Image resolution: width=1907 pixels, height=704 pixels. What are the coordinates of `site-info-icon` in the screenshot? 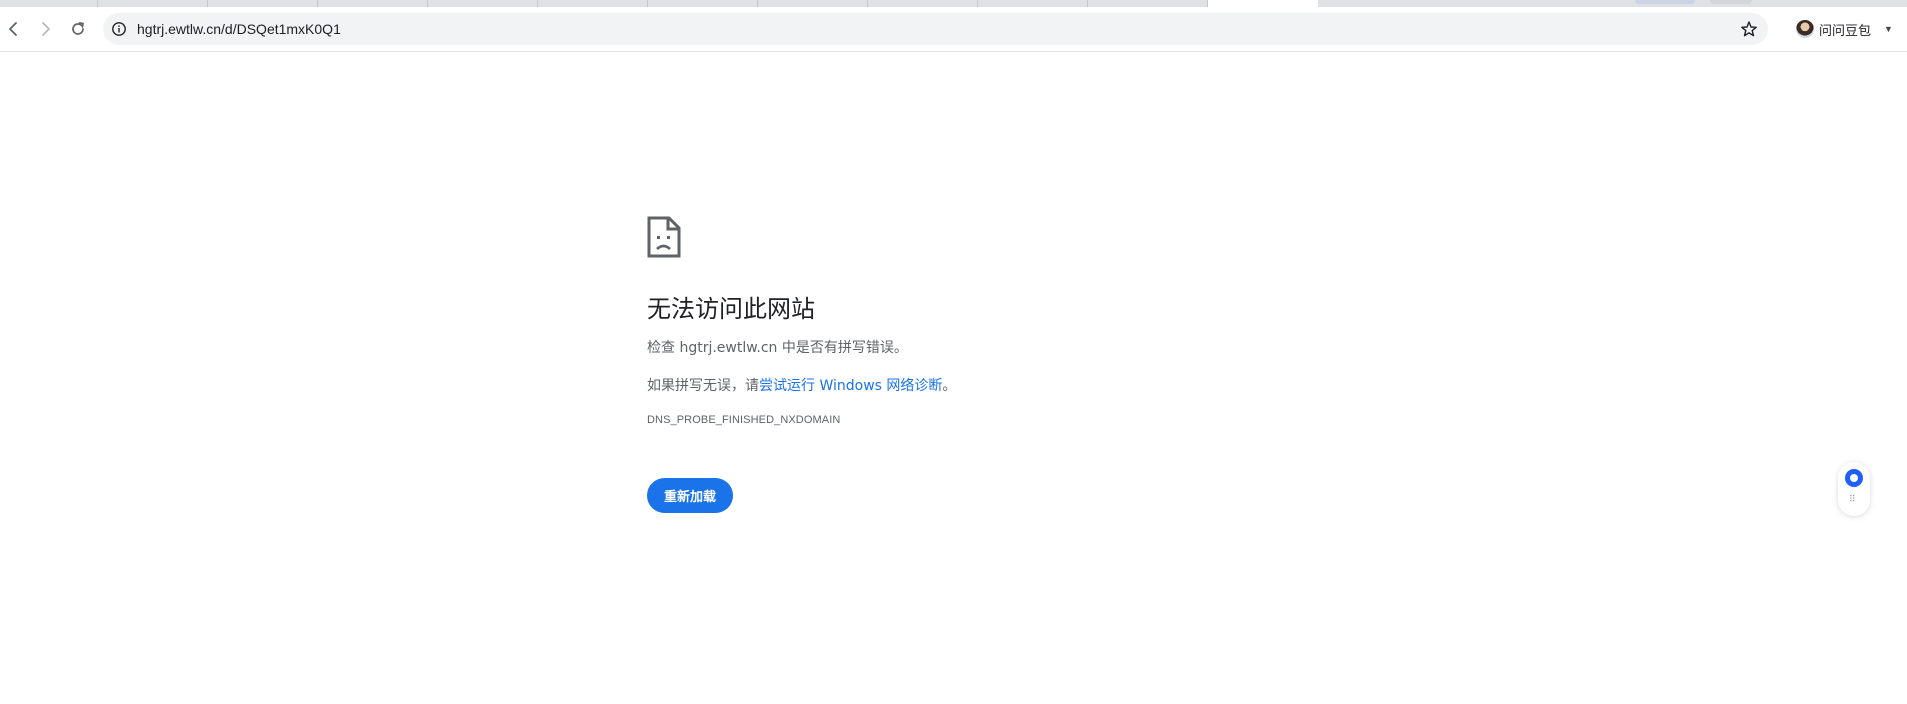 It's located at (119, 29).